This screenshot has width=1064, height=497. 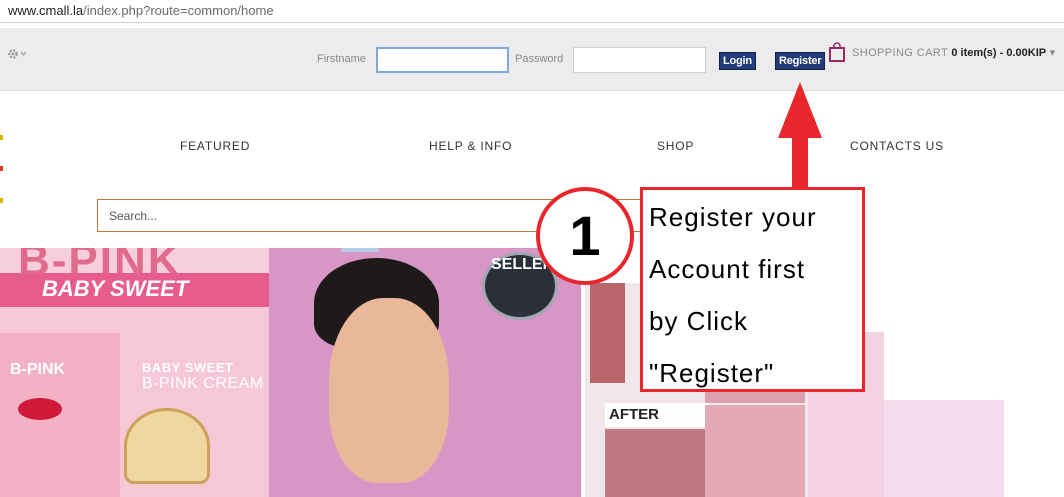 What do you see at coordinates (800, 136) in the screenshot?
I see `red-arrow-icon` at bounding box center [800, 136].